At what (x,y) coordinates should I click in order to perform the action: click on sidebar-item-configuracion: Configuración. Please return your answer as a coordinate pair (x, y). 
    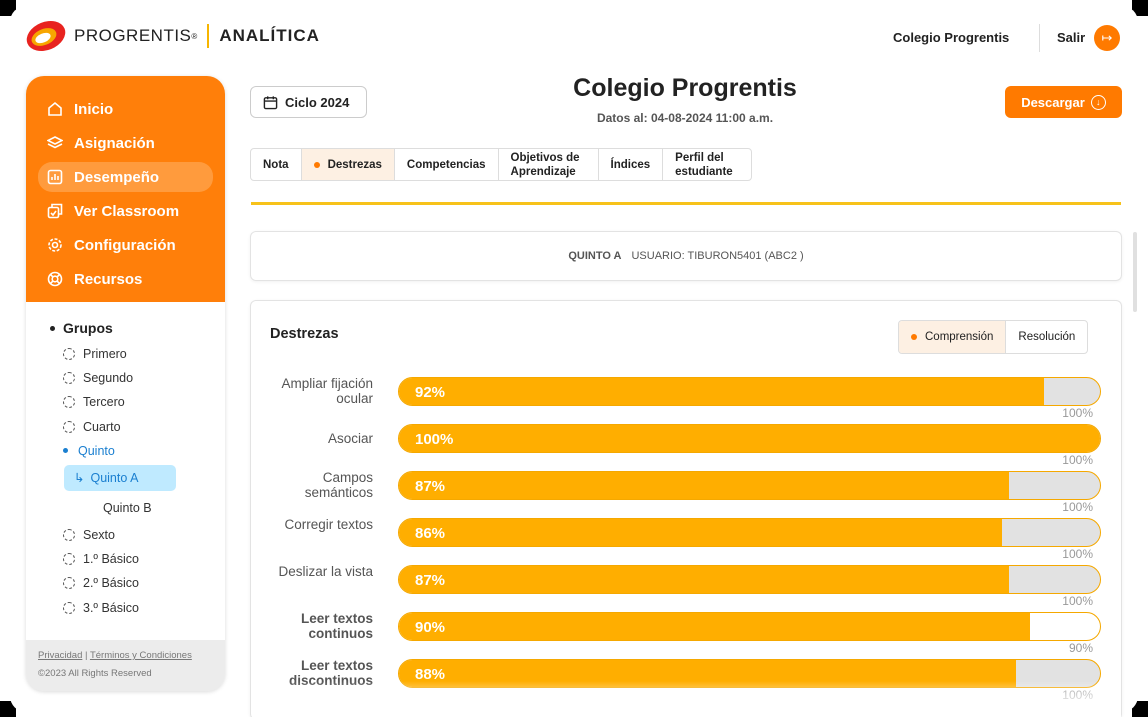
    Looking at the image, I should click on (125, 245).